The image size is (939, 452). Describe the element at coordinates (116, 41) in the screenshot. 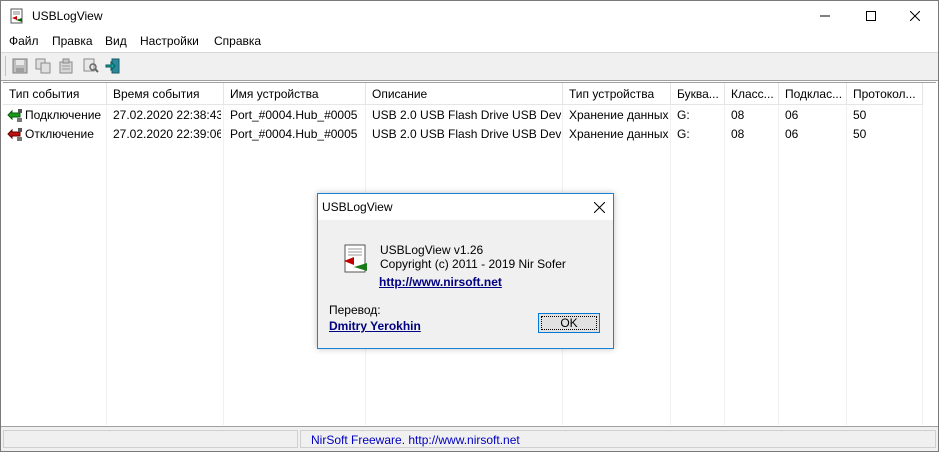

I see `menu-view: Вид` at that location.